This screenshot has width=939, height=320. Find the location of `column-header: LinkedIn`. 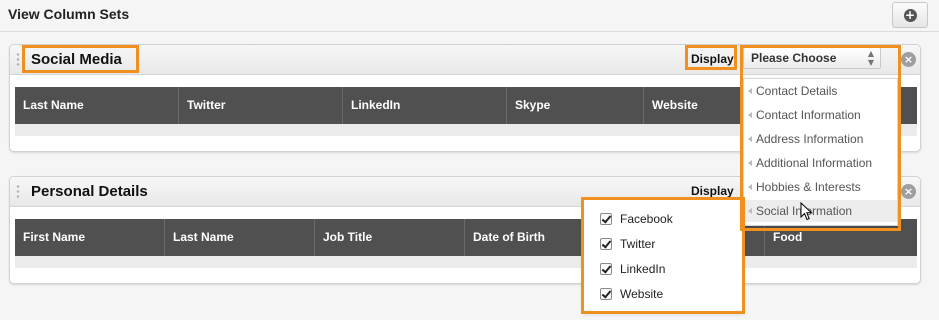

column-header: LinkedIn is located at coordinates (425, 105).